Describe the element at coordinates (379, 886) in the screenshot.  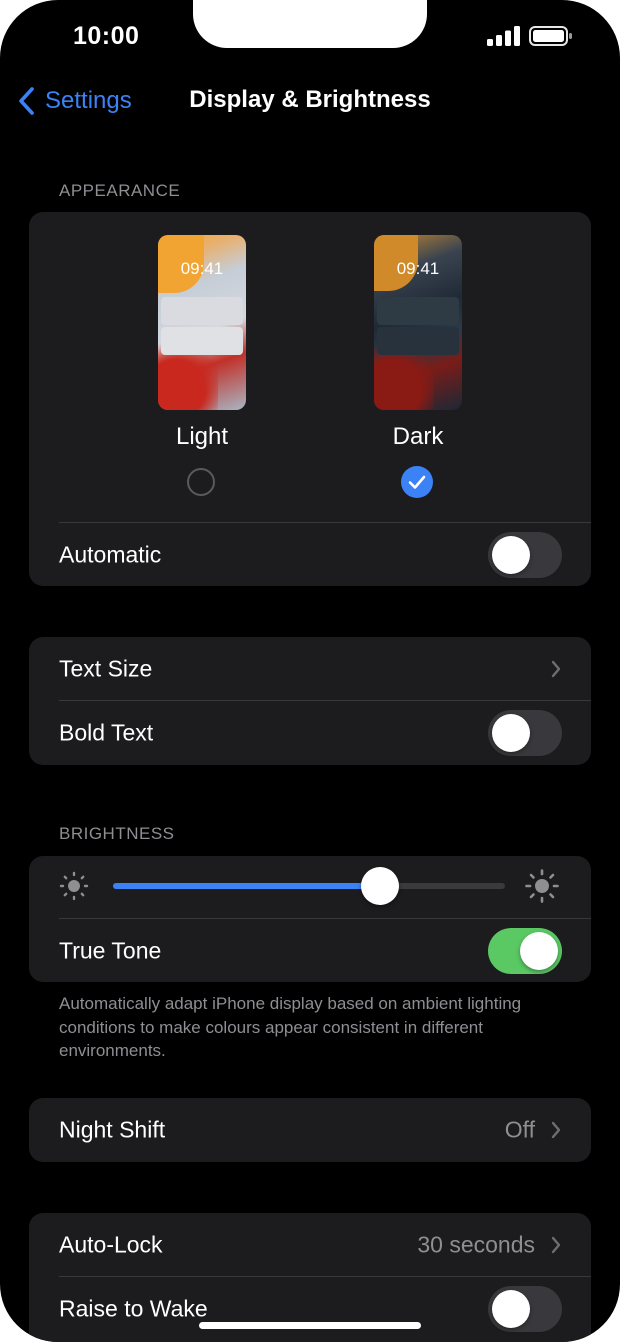
I see `brightness-slider-knob` at that location.